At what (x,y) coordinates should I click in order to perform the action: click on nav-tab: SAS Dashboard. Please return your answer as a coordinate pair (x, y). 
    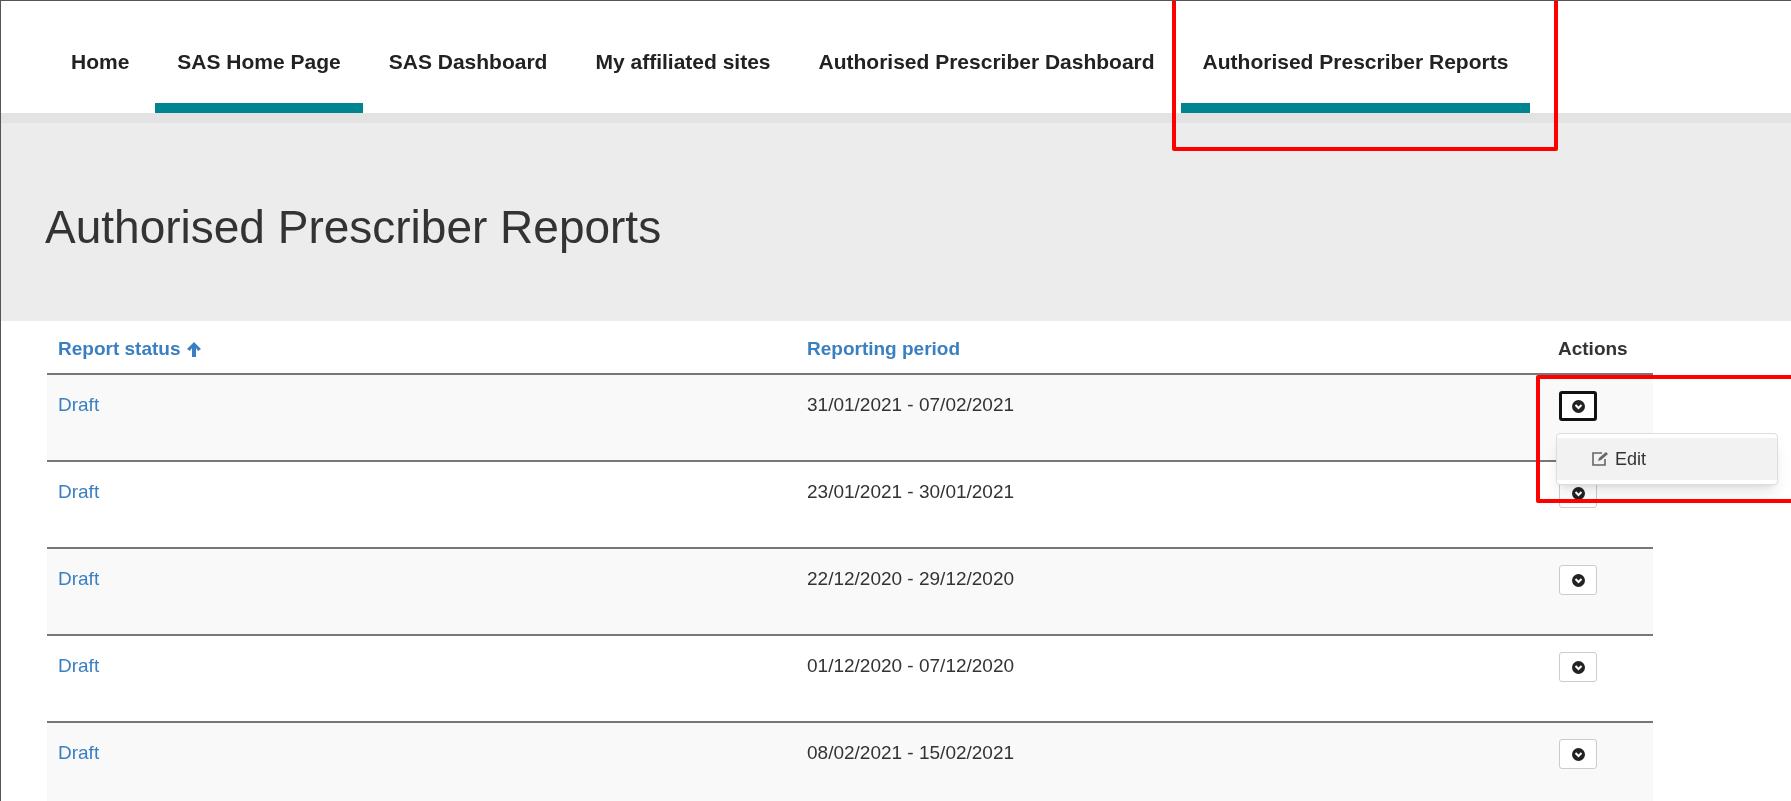
    Looking at the image, I should click on (468, 79).